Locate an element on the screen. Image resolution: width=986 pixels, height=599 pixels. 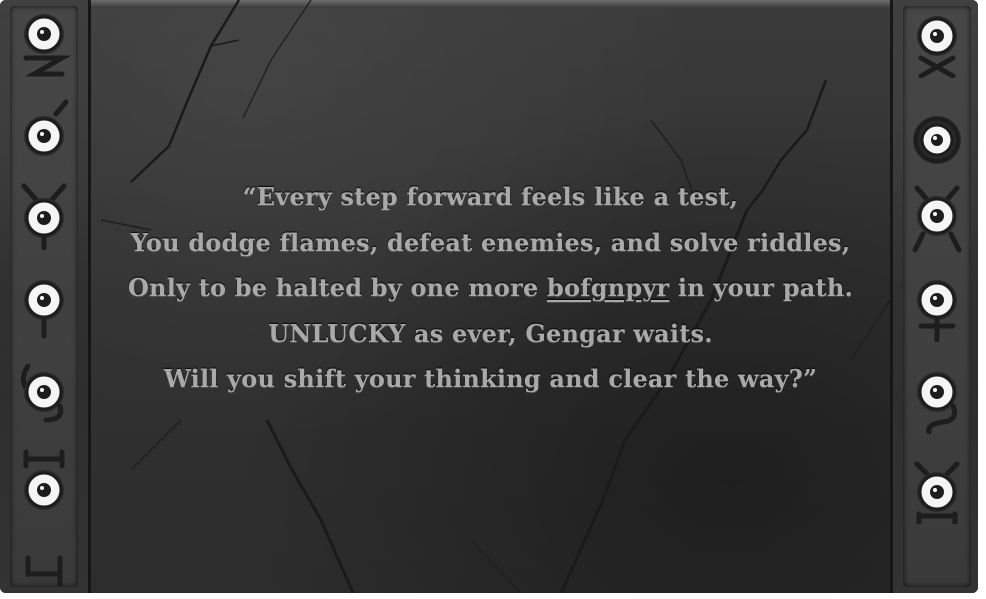
riddle-line-4: UNLUCKY as ever, Gengar waits. is located at coordinates (490, 334).